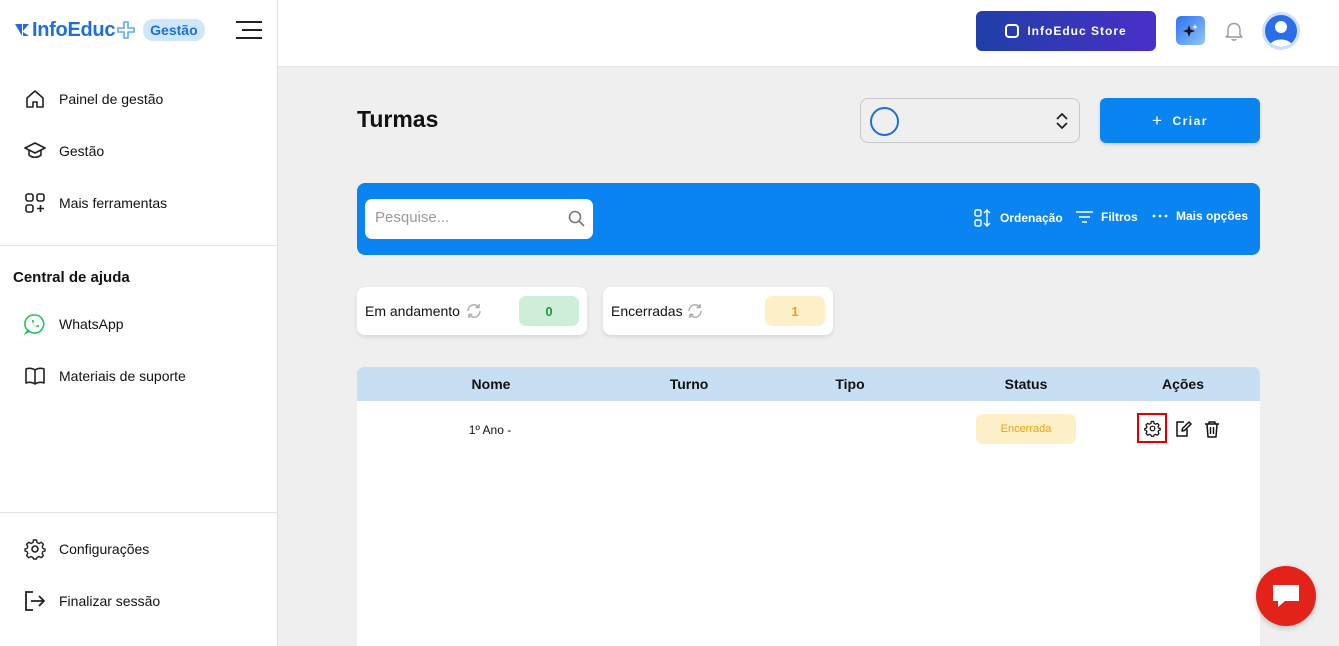 Image resolution: width=1339 pixels, height=646 pixels. I want to click on sidebar-item-label: Mais ferramentas, so click(113, 203).